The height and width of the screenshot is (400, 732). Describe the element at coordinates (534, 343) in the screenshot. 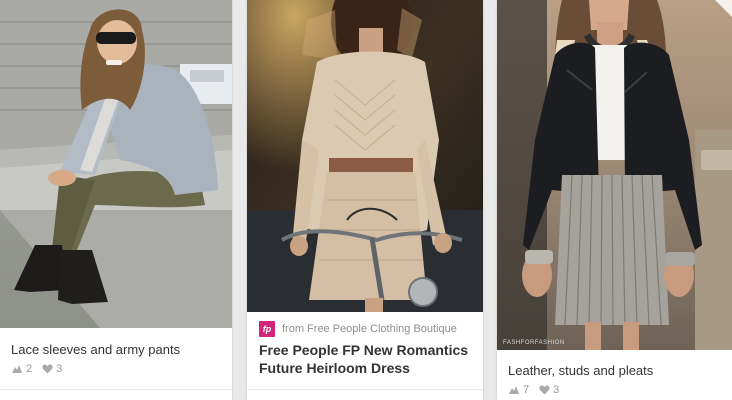

I see `image-watermark: FASHFORFASHION` at that location.